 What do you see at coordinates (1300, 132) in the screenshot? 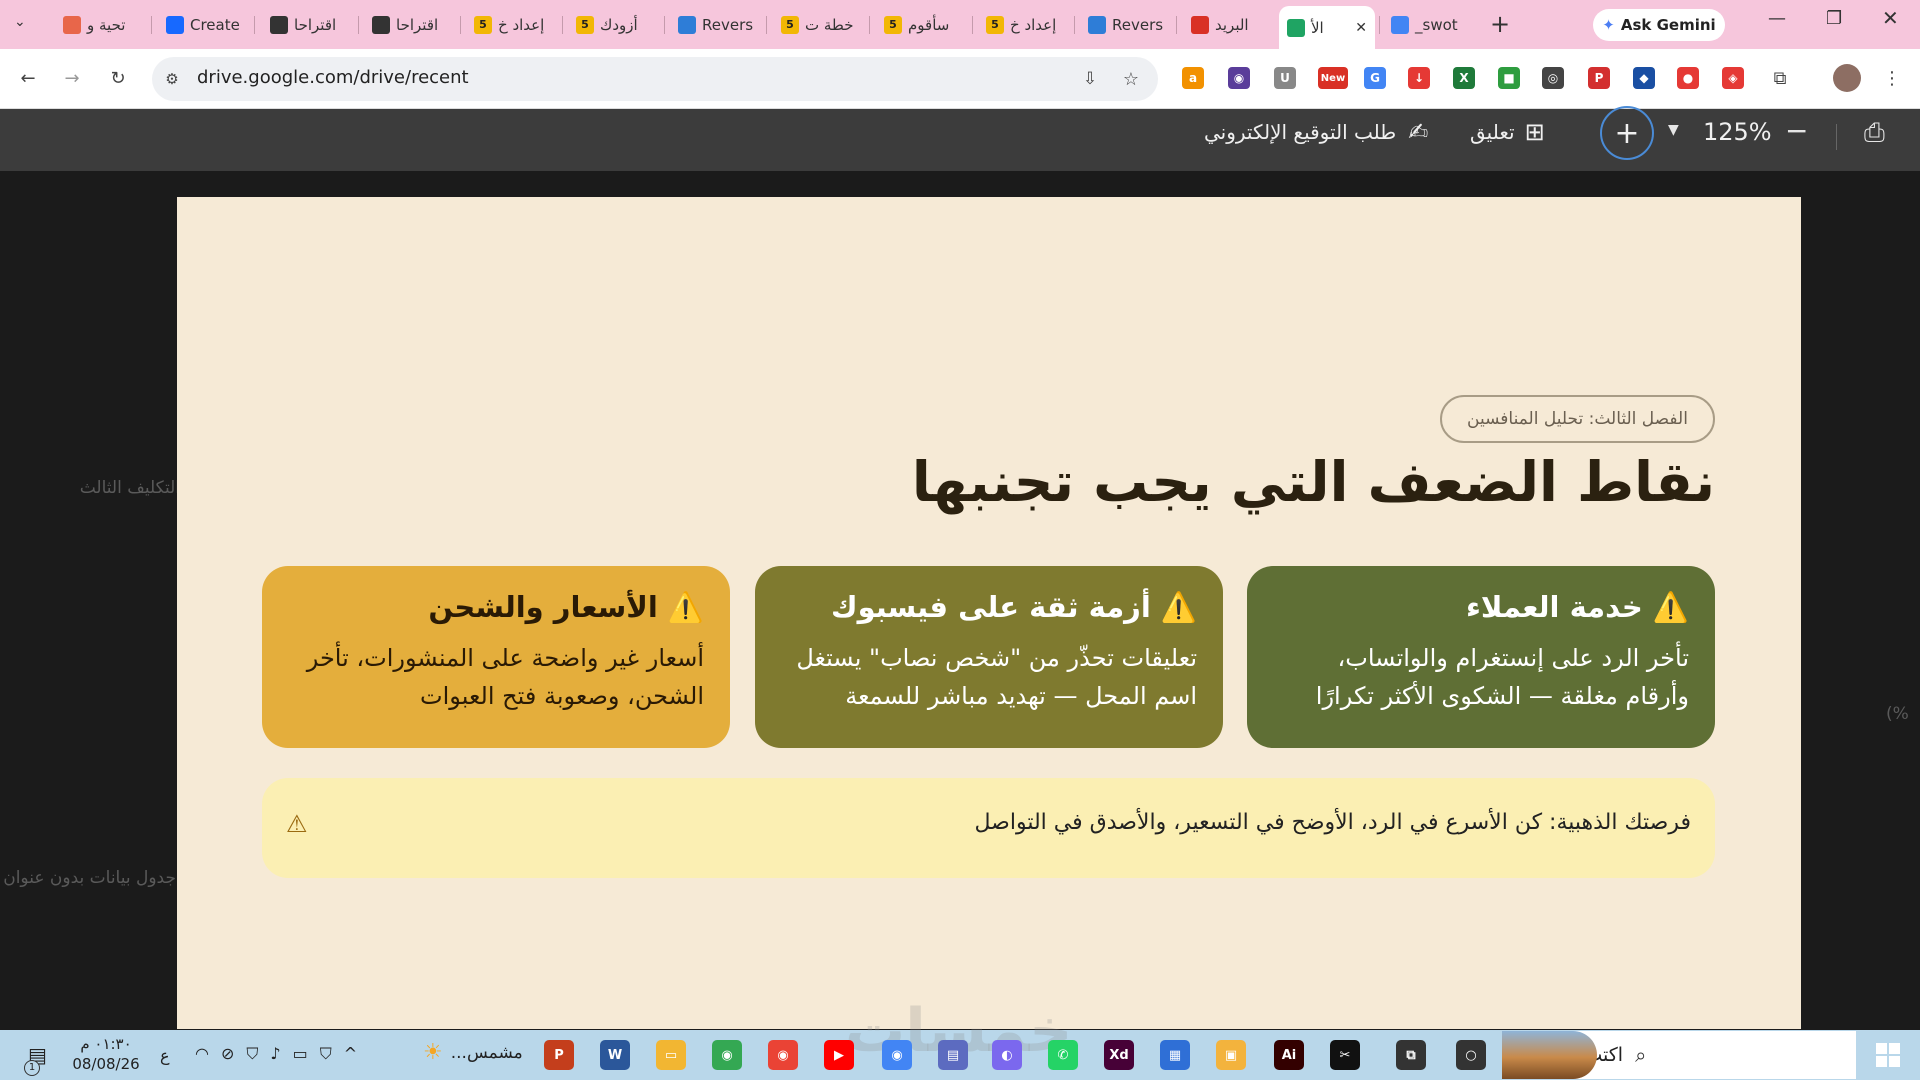
I see `esign-label: طلب التوقيع الإلكتروني` at bounding box center [1300, 132].